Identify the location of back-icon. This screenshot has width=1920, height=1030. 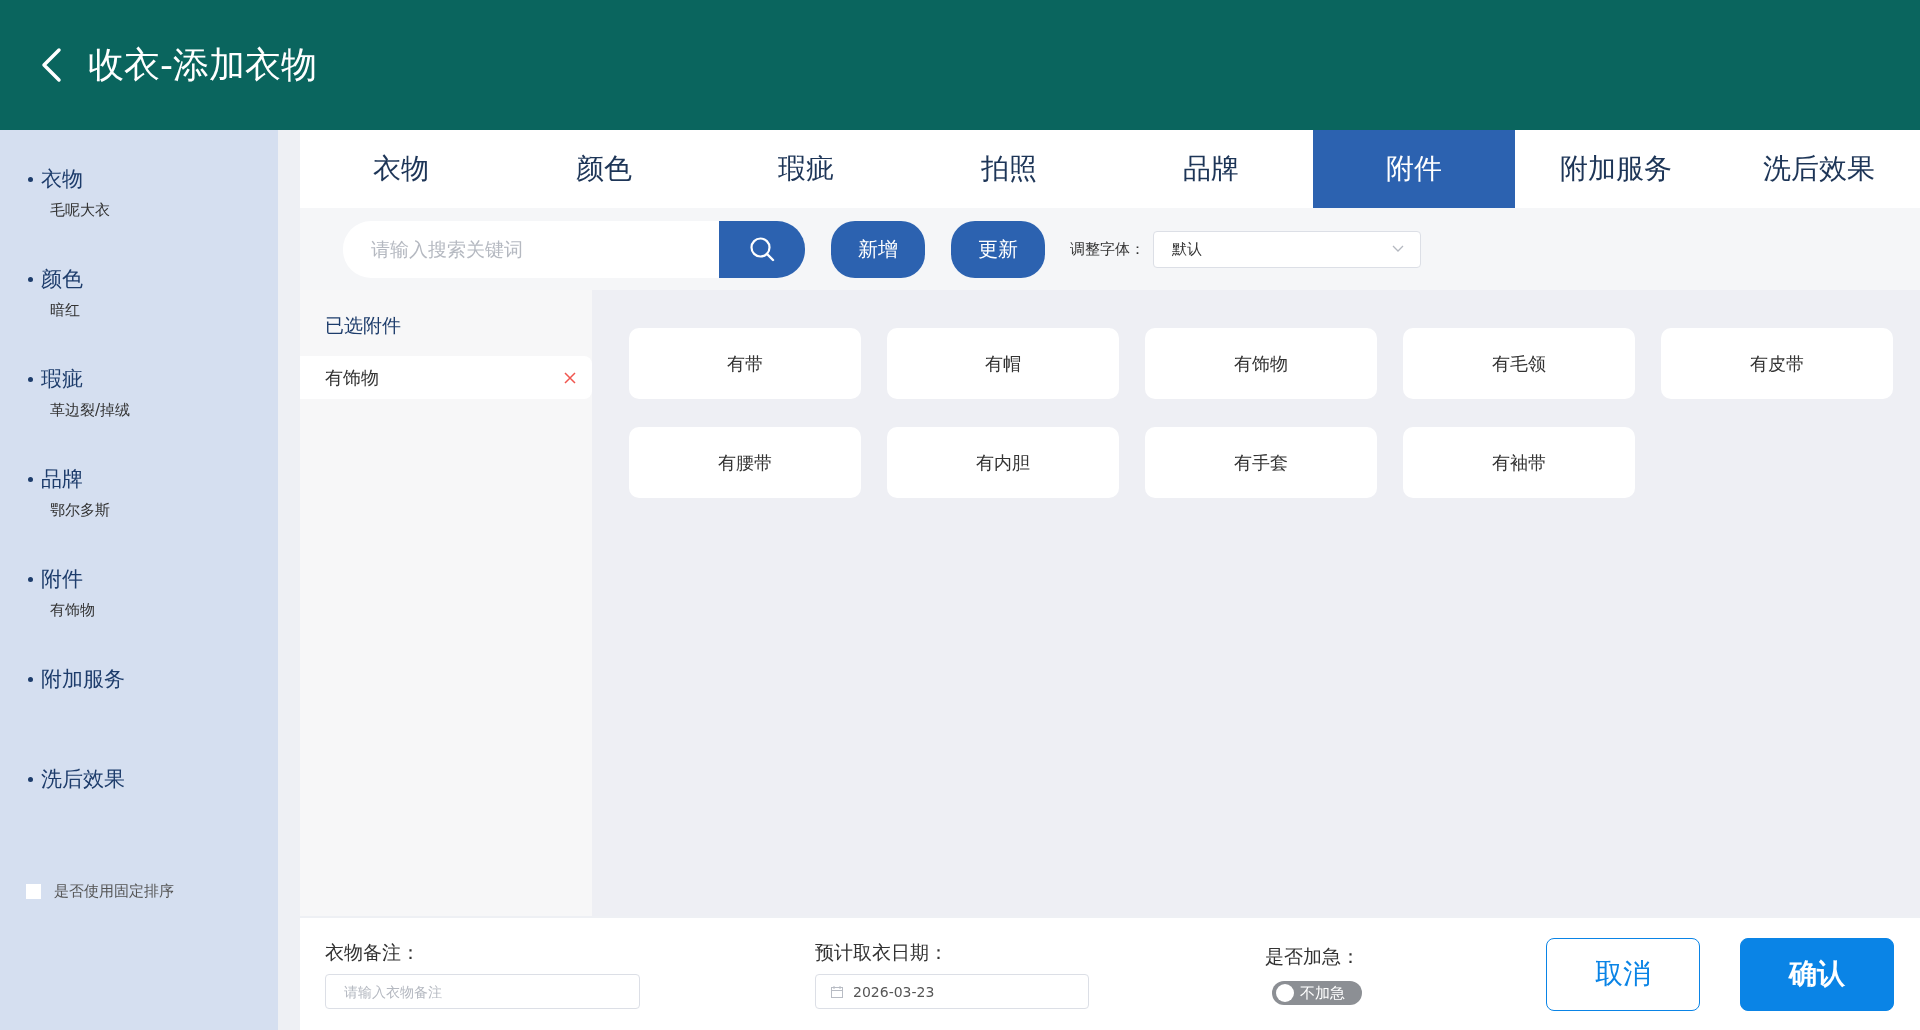
(51, 65).